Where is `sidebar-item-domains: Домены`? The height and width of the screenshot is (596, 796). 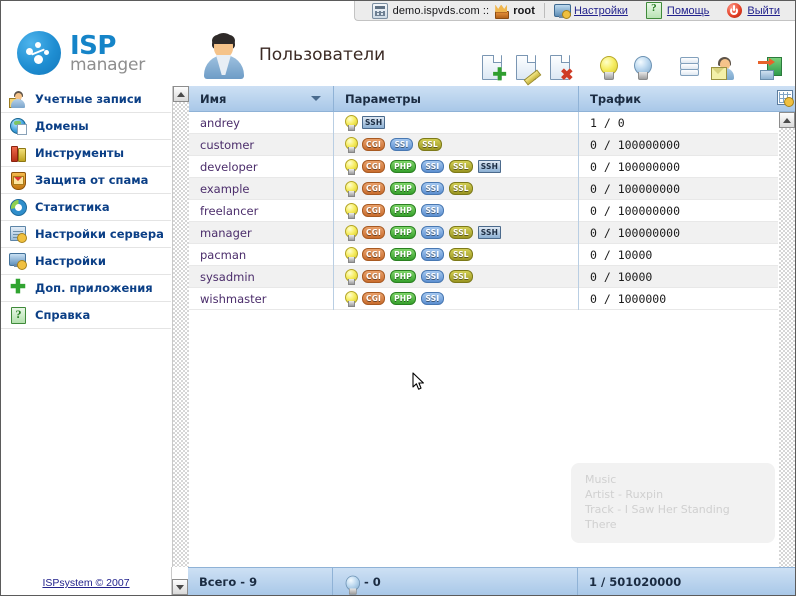 sidebar-item-domains: Домены is located at coordinates (86, 126).